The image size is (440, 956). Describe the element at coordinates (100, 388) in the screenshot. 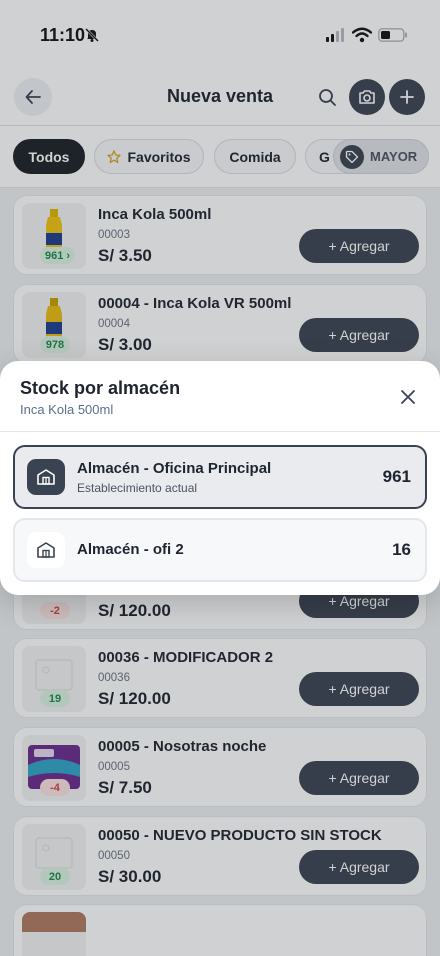

I see `modal-title: Stock por almacén` at that location.